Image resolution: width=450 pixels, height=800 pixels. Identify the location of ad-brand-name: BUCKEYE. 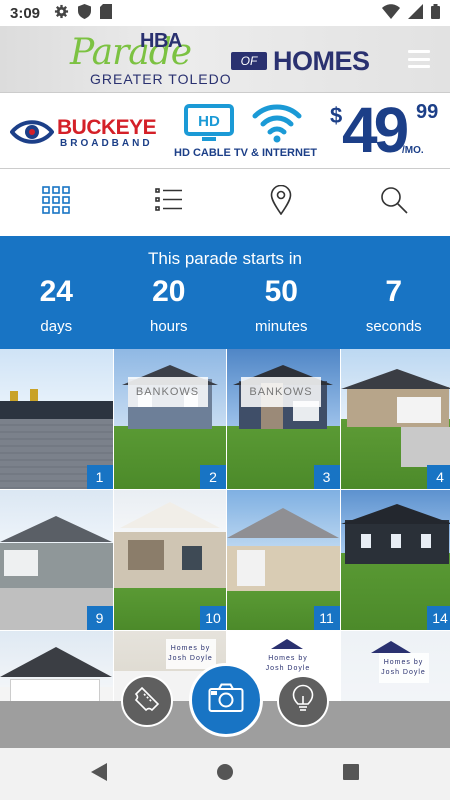
(107, 127).